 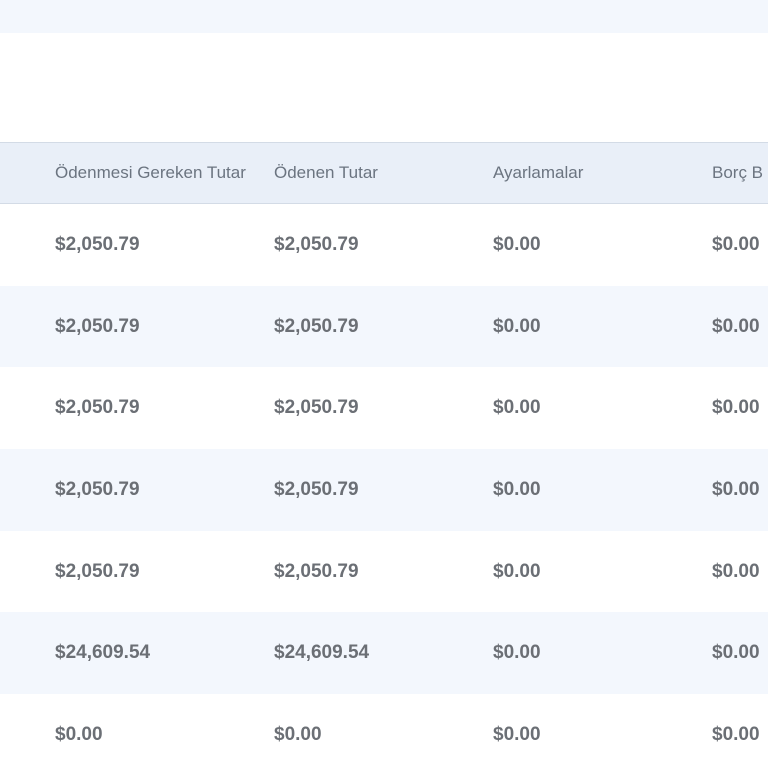 What do you see at coordinates (384, 735) in the screenshot?
I see `table-row: $0.00 $0.00 $0.00 $0.00` at bounding box center [384, 735].